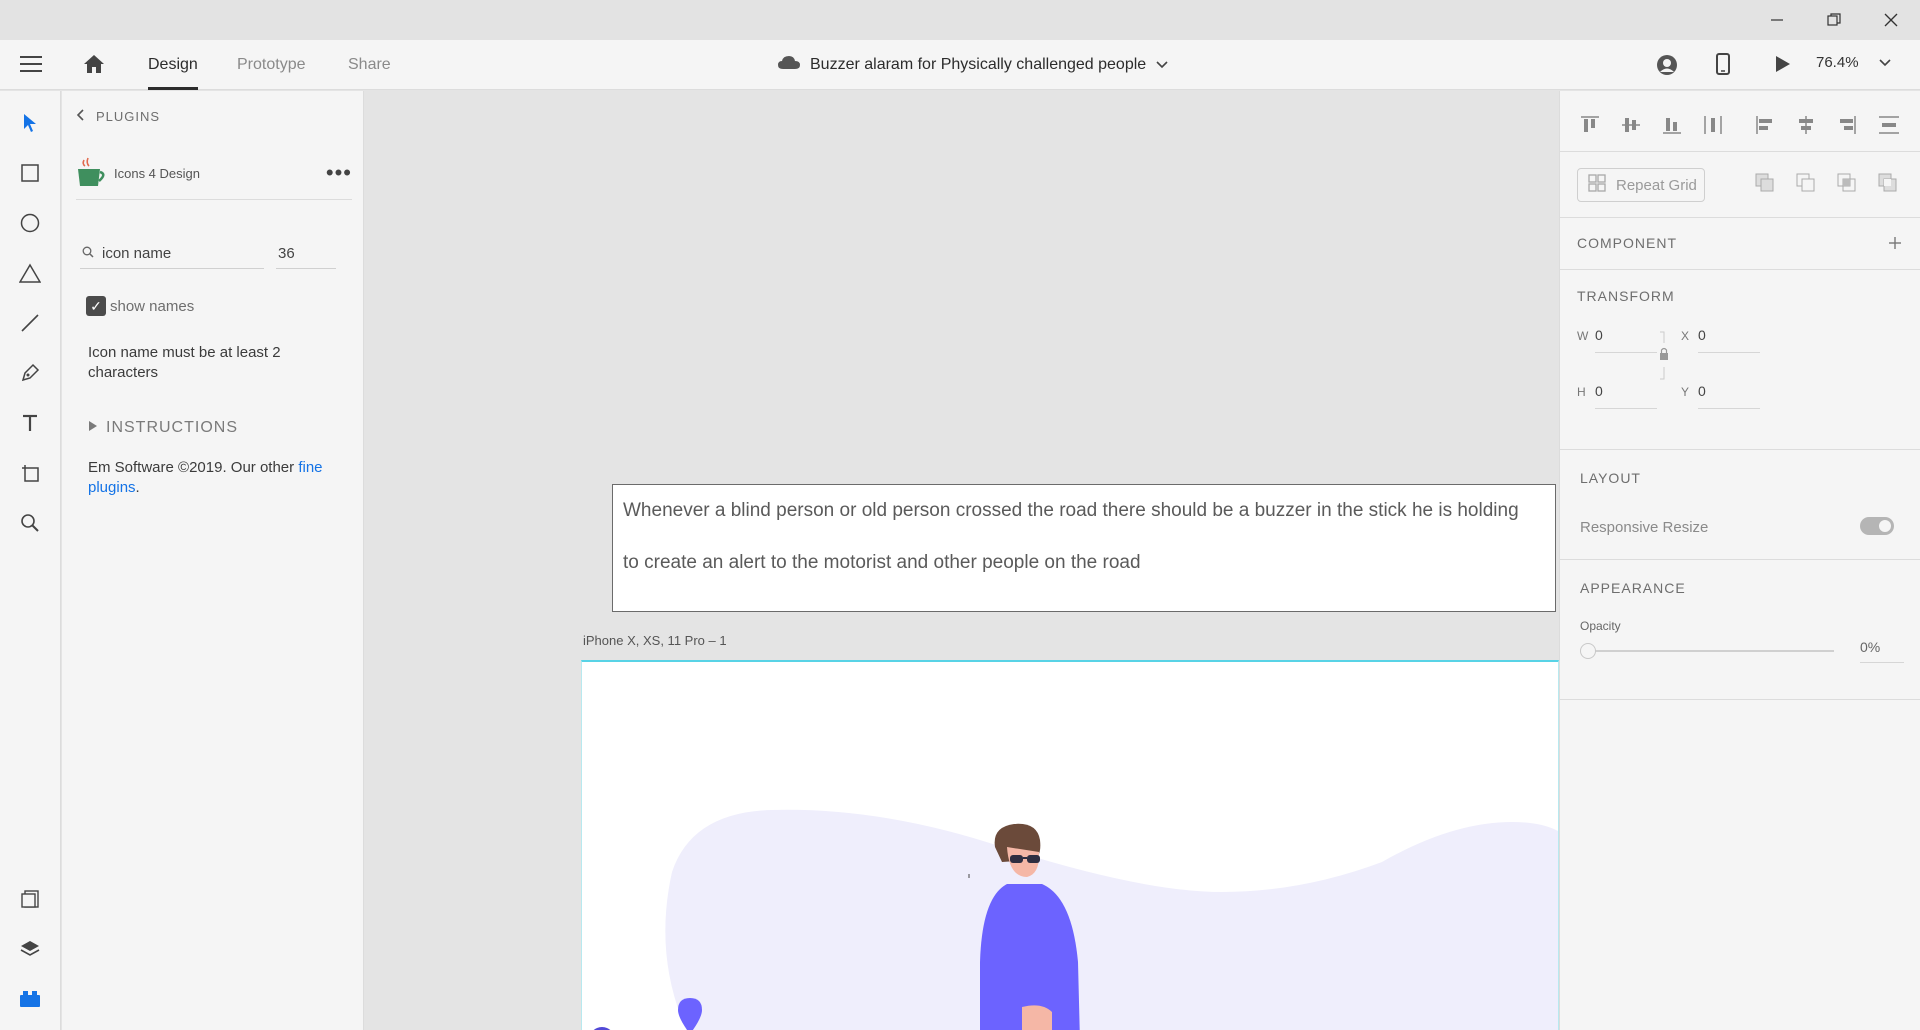 This screenshot has width=1920, height=1030. Describe the element at coordinates (30, 123) in the screenshot. I see `select-tool-icon` at that location.